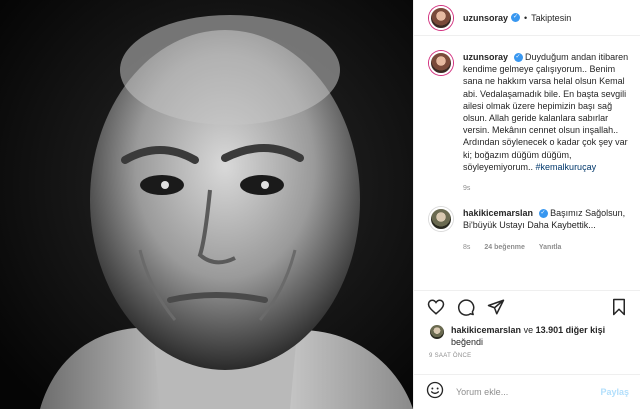 This screenshot has height=409, width=640. Describe the element at coordinates (437, 332) in the screenshot. I see `liker-avatar` at that location.